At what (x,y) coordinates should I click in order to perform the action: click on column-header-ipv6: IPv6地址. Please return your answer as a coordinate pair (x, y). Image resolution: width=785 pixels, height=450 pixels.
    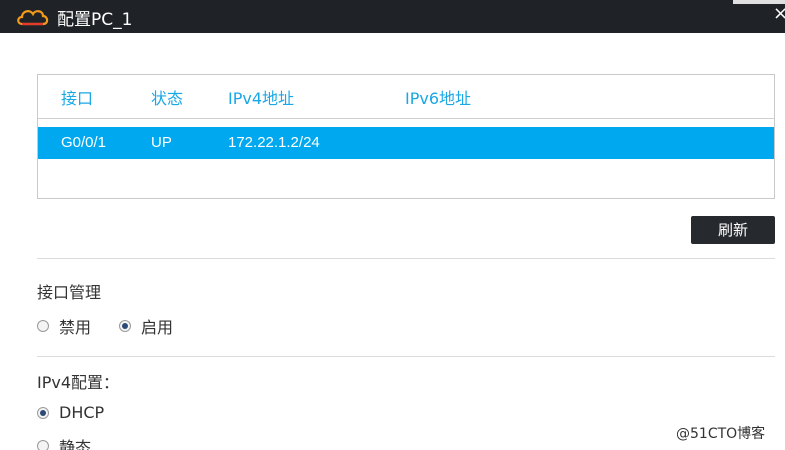
    Looking at the image, I should click on (438, 98).